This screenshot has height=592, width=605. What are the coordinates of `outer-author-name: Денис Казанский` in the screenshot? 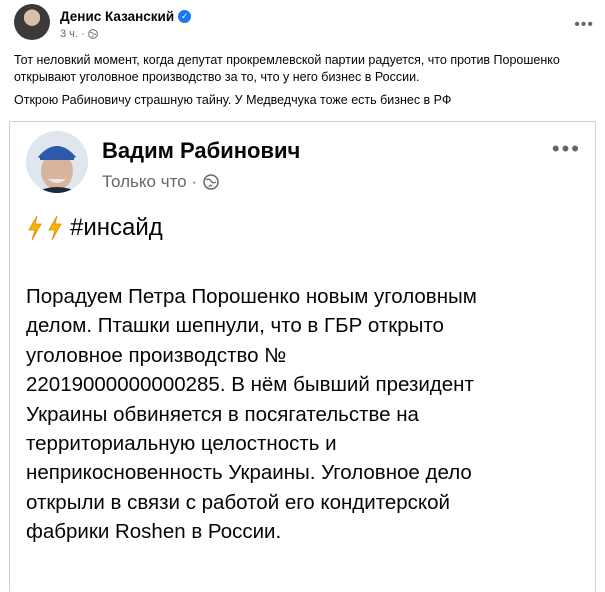 It's located at (117, 16).